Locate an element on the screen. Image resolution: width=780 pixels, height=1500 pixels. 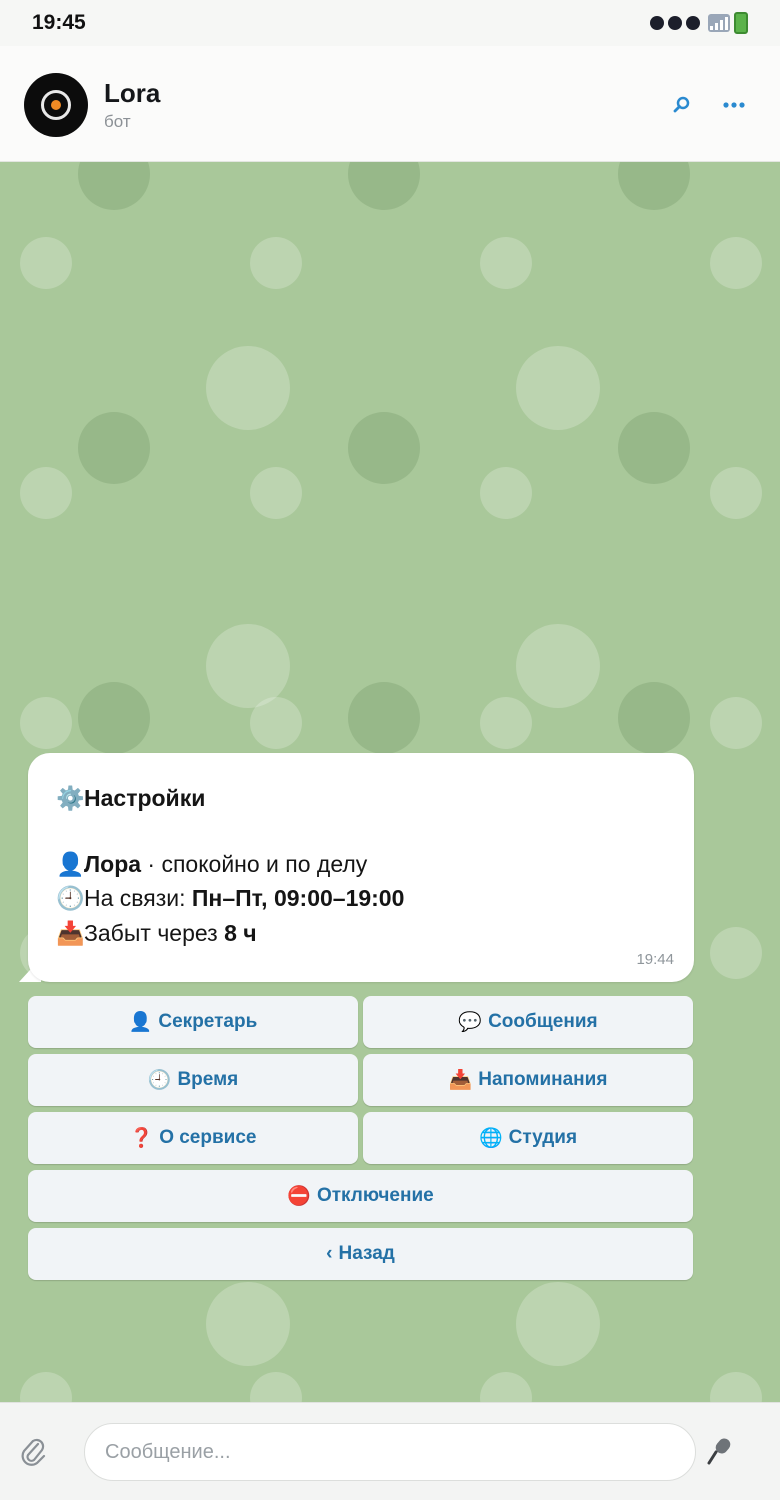
search-button is located at coordinates (682, 105).